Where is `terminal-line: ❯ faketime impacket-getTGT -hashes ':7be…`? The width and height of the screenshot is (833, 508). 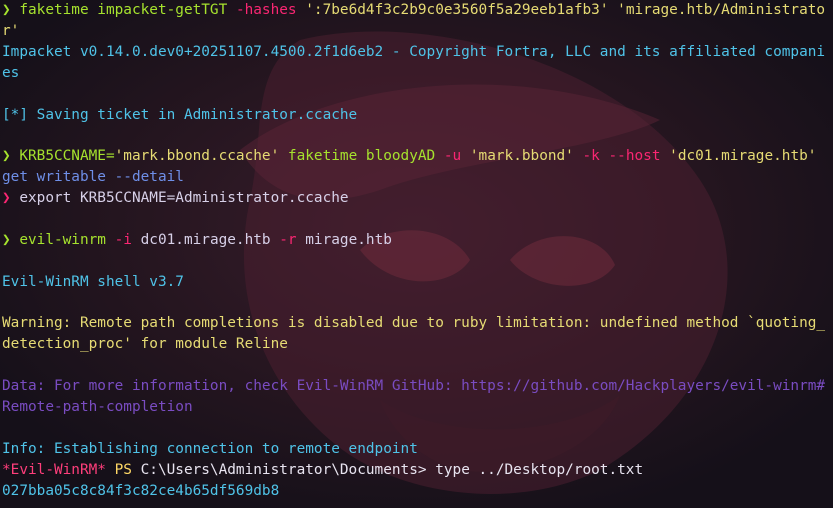 terminal-line: ❯ faketime impacket-getTGT -hashes ':7be… is located at coordinates (416, 21).